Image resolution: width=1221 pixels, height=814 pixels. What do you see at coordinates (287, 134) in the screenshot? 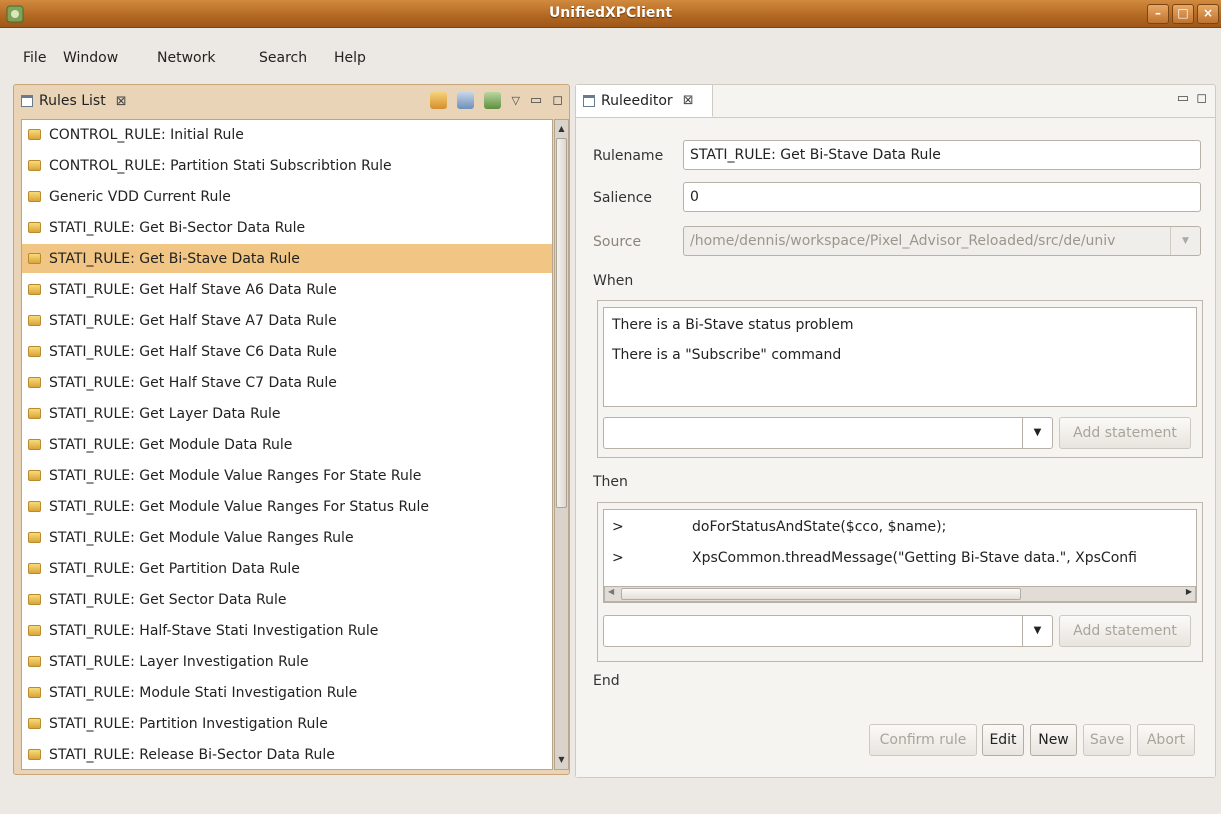
I see `rule-list-item: CONTROL_RULE: Initial Rule` at bounding box center [287, 134].